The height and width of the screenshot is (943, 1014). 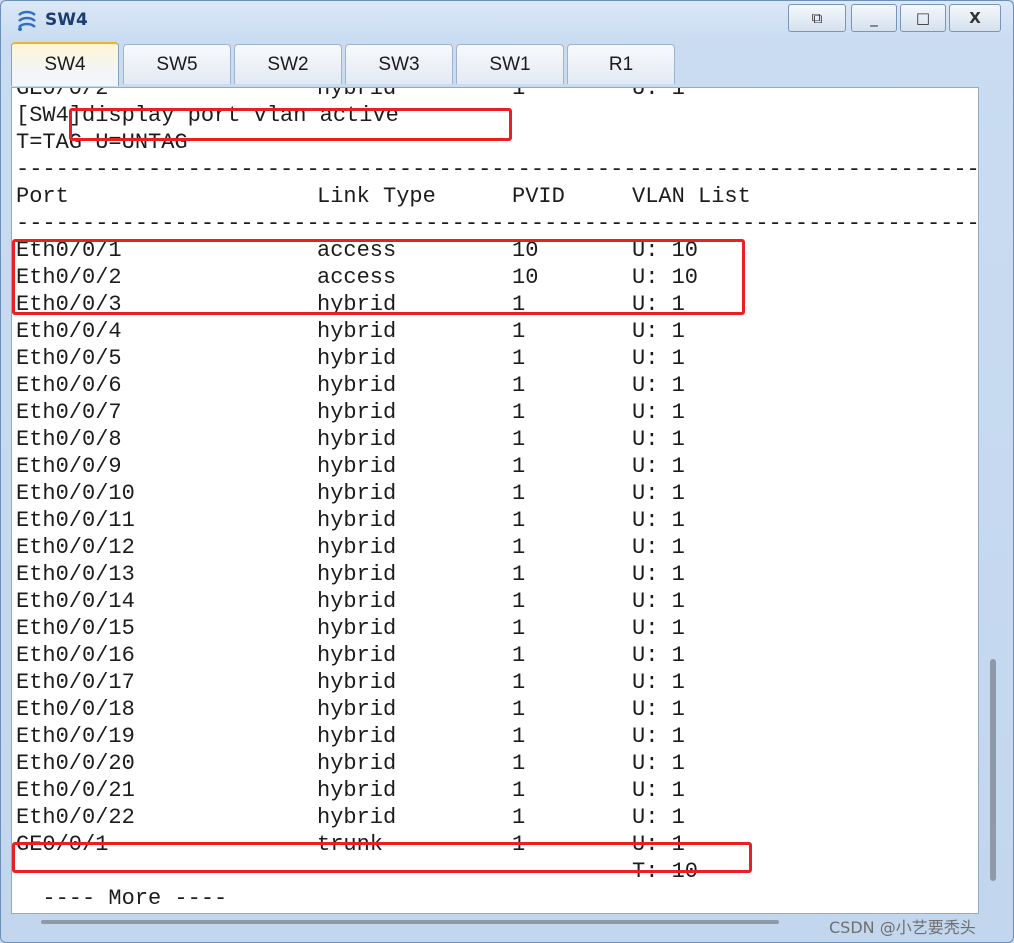 What do you see at coordinates (495, 94) in the screenshot?
I see `terminal-line-top: GE0/0/2 hybrid 1 U: 1` at bounding box center [495, 94].